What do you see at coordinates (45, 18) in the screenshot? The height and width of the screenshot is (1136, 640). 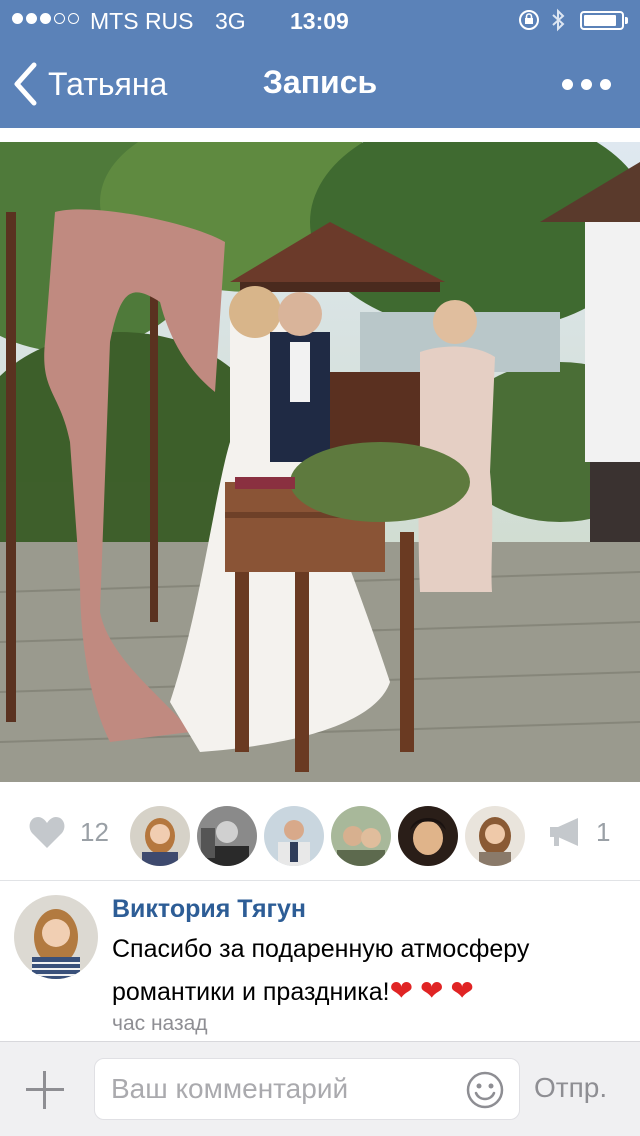 I see `signal-strength-icon` at bounding box center [45, 18].